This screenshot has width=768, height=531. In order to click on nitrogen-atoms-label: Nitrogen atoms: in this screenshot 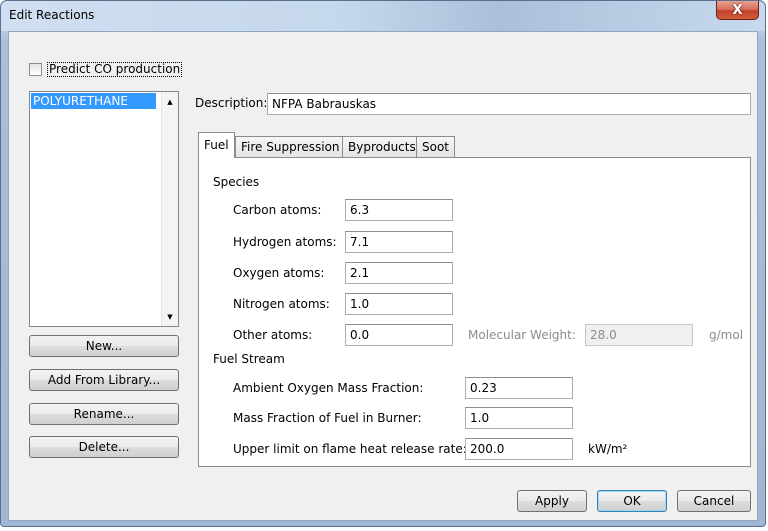, I will do `click(281, 304)`.